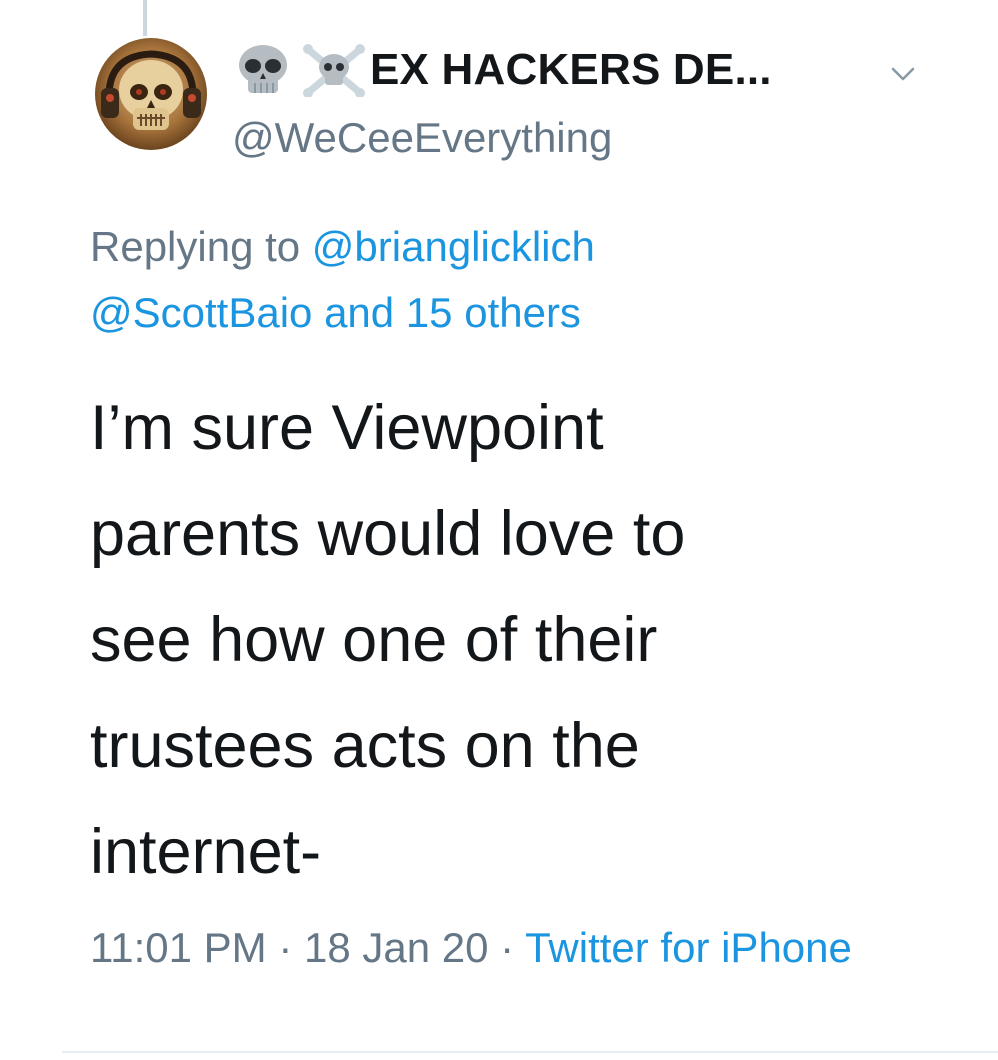  I want to click on skull-crossbones-emoji-icon, so click(334, 70).